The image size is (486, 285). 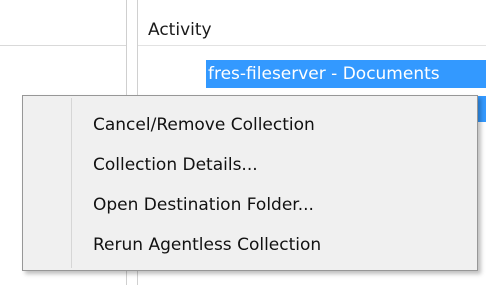 What do you see at coordinates (346, 74) in the screenshot?
I see `selected-activity-row: fres-fileserver - Documents` at bounding box center [346, 74].